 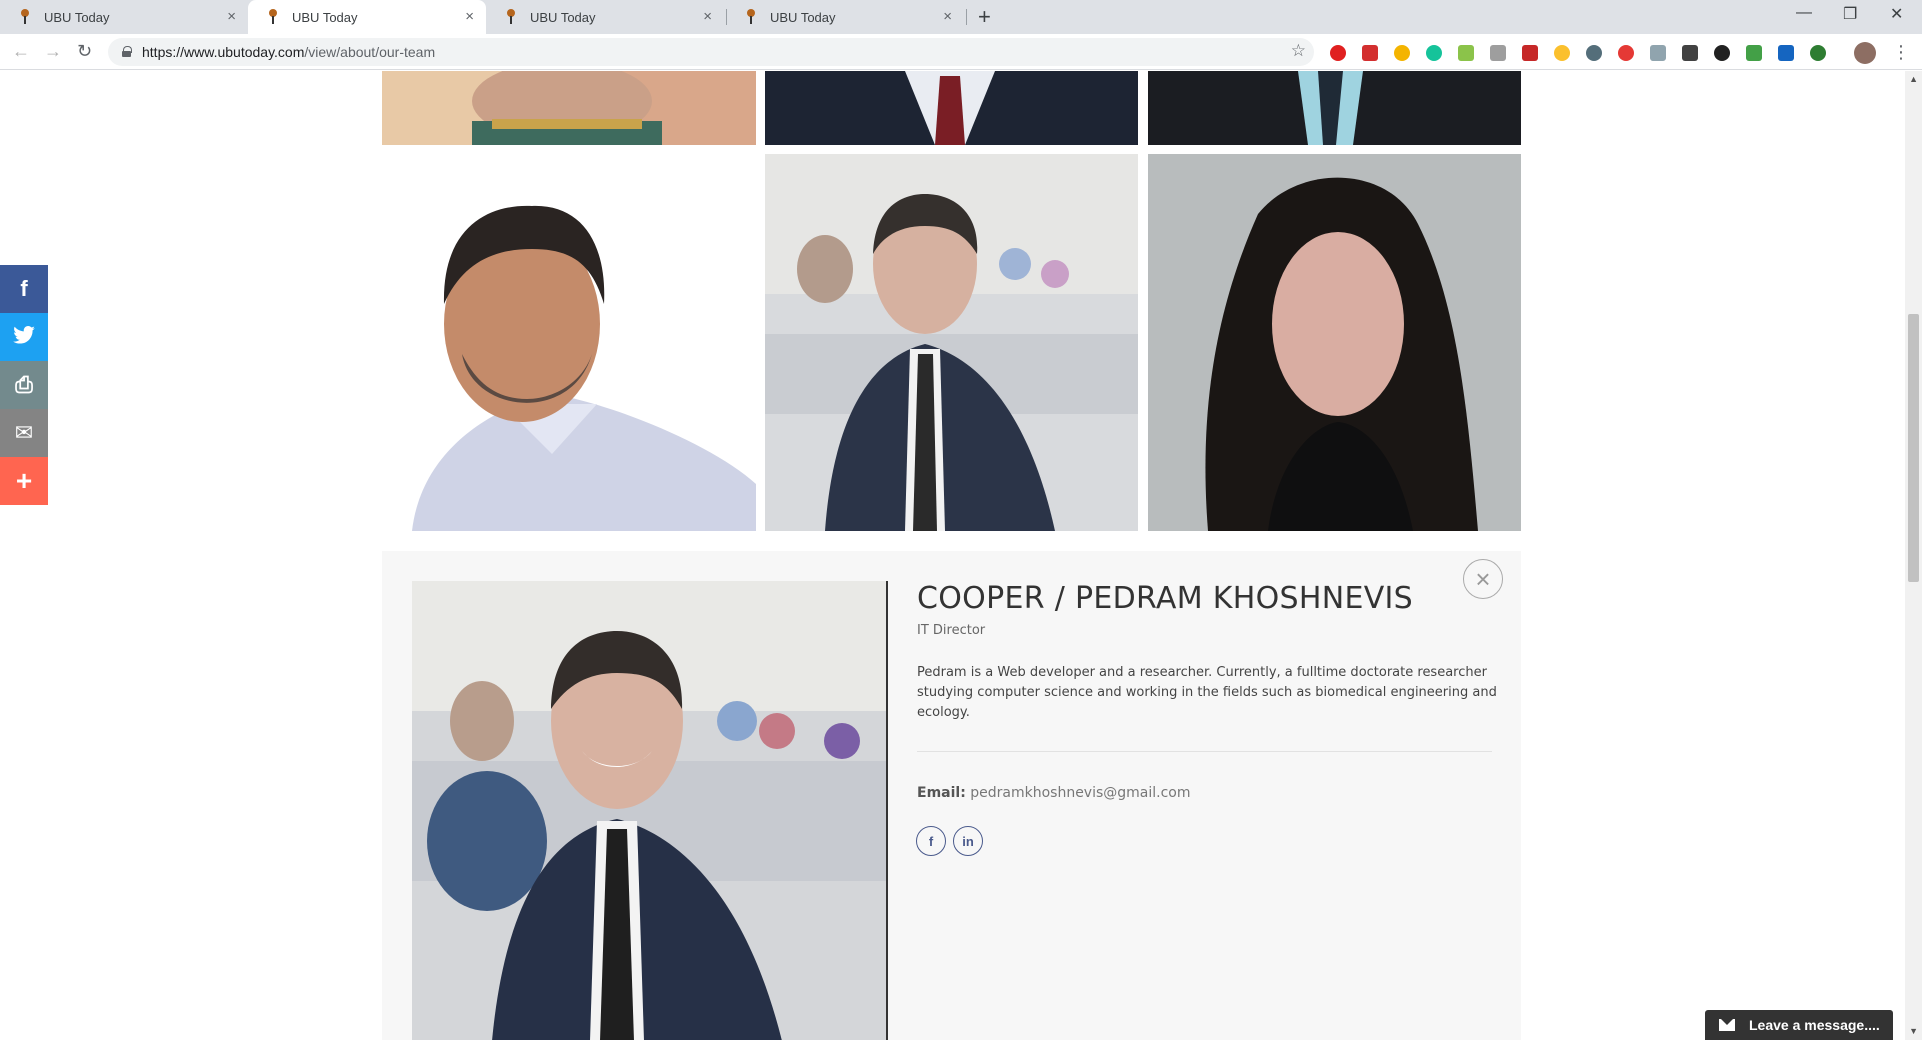 I want to click on team-photo-man-beard, so click(x=569, y=342).